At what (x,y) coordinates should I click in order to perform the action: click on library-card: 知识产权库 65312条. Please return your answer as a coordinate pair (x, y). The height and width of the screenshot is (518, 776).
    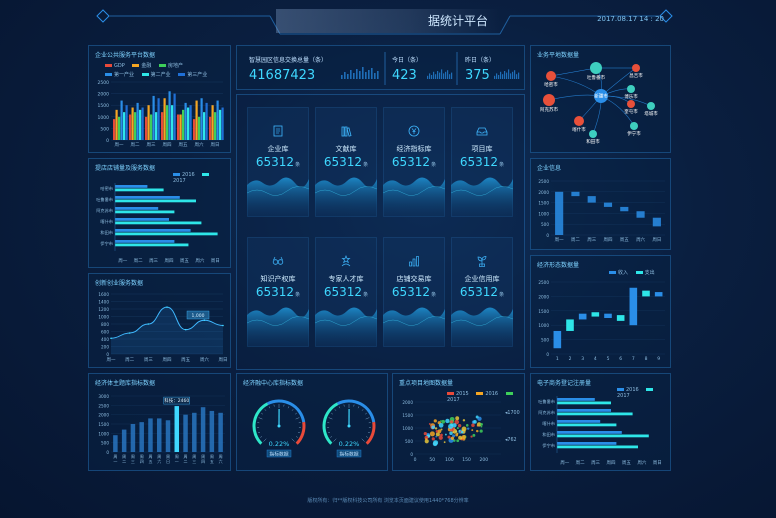
    Looking at the image, I should click on (278, 292).